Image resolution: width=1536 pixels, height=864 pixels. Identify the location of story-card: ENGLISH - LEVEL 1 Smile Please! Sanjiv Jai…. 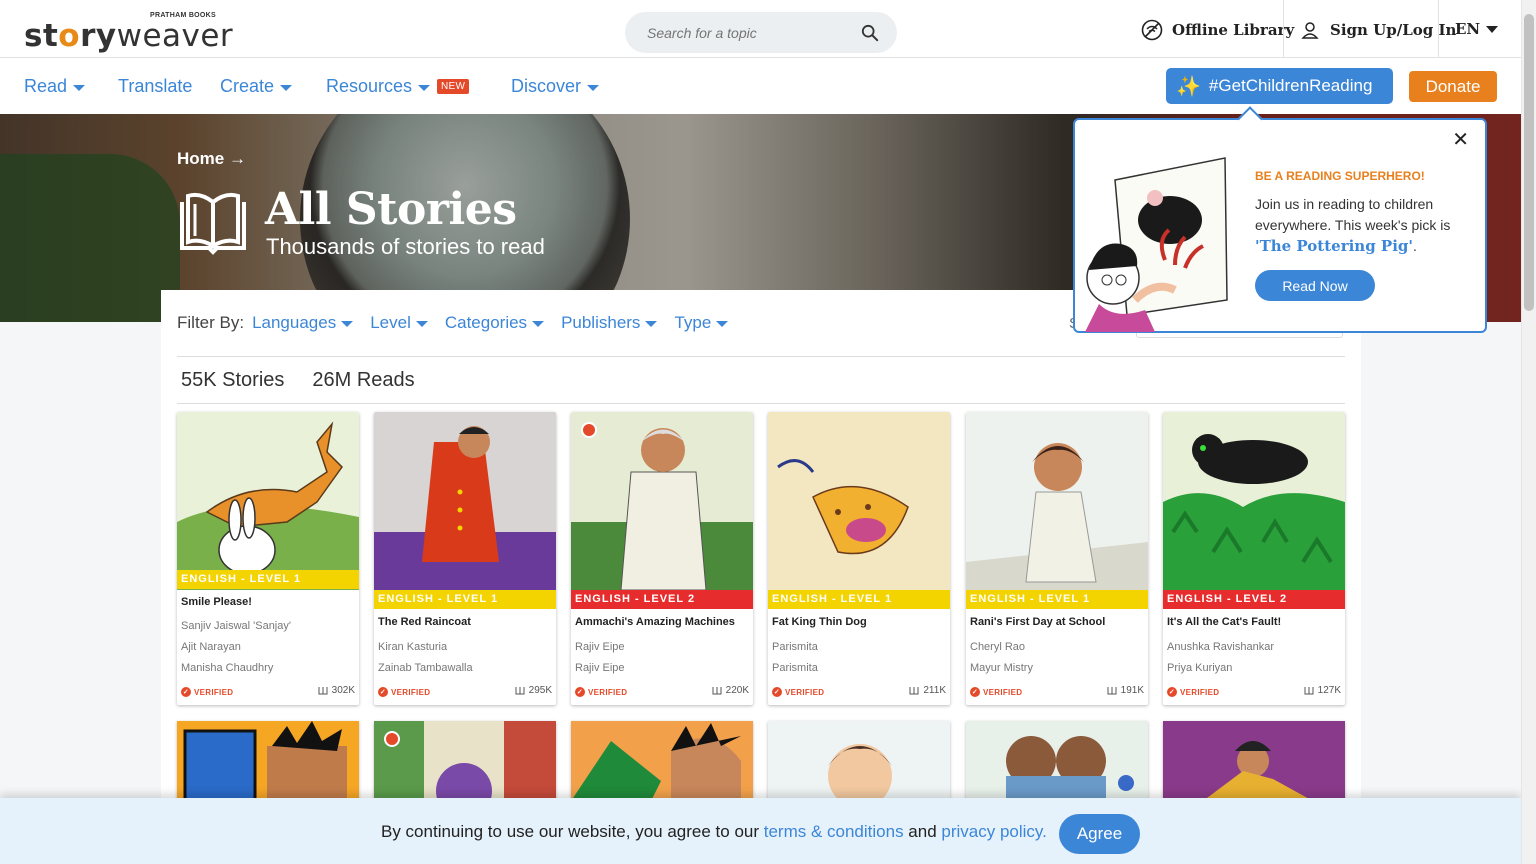
(268, 558).